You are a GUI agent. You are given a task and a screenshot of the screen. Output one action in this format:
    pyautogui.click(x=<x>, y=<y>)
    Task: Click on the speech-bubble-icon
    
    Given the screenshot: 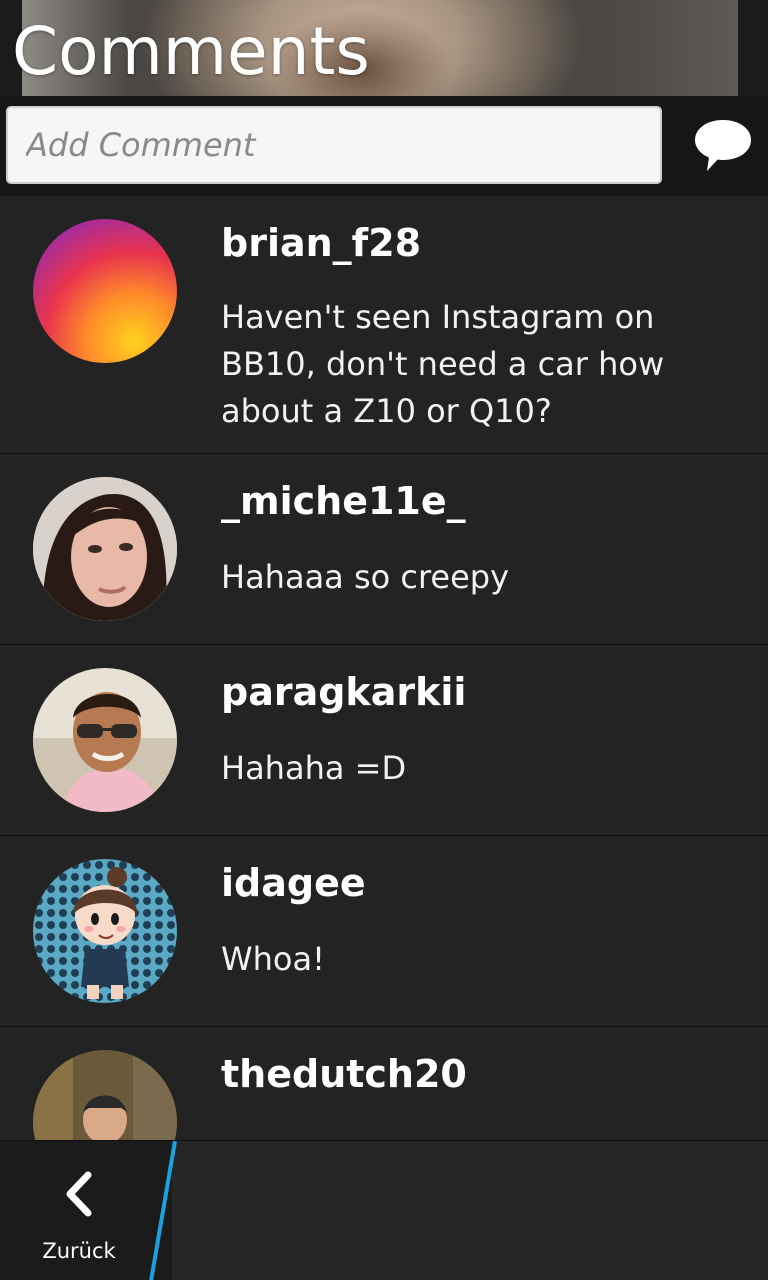 What is the action you would take?
    pyautogui.click(x=723, y=145)
    